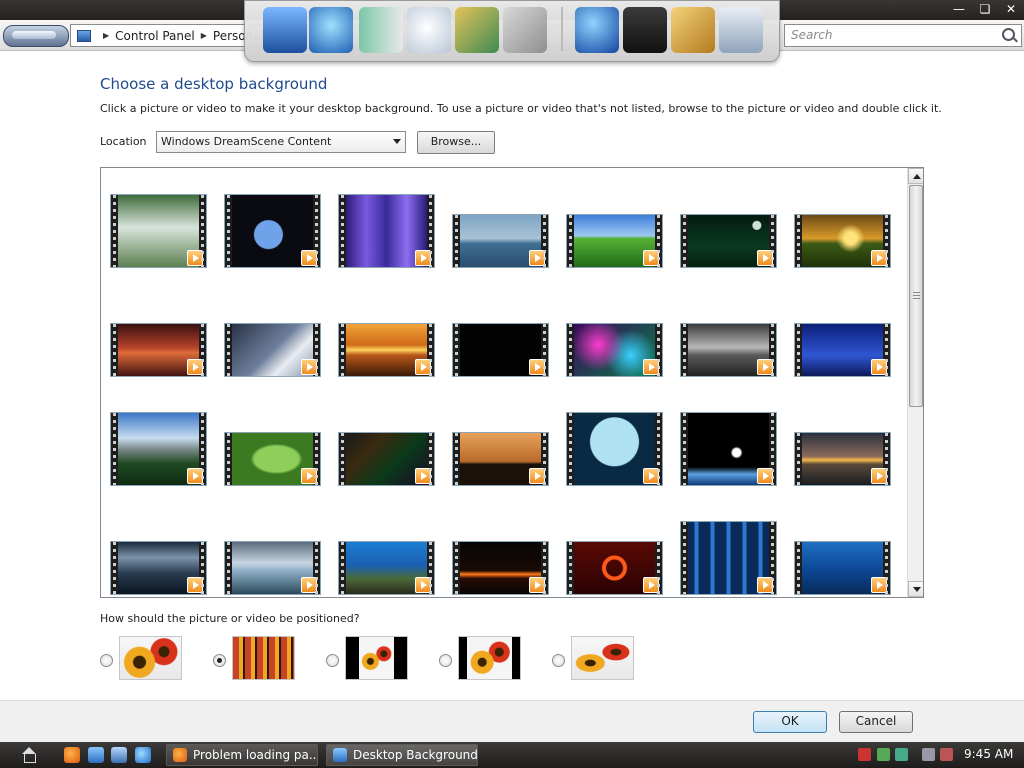 The width and height of the screenshot is (1024, 768). What do you see at coordinates (489, 658) in the screenshot?
I see `position-preview-fit` at bounding box center [489, 658].